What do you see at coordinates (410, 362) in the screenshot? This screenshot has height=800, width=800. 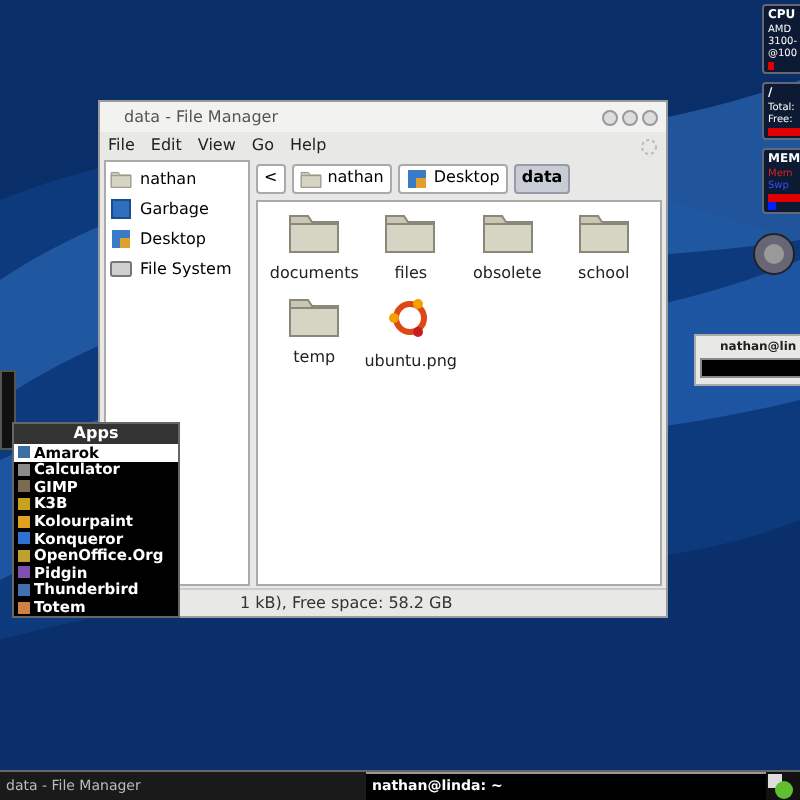 I see `file-name: ubuntu.png` at bounding box center [410, 362].